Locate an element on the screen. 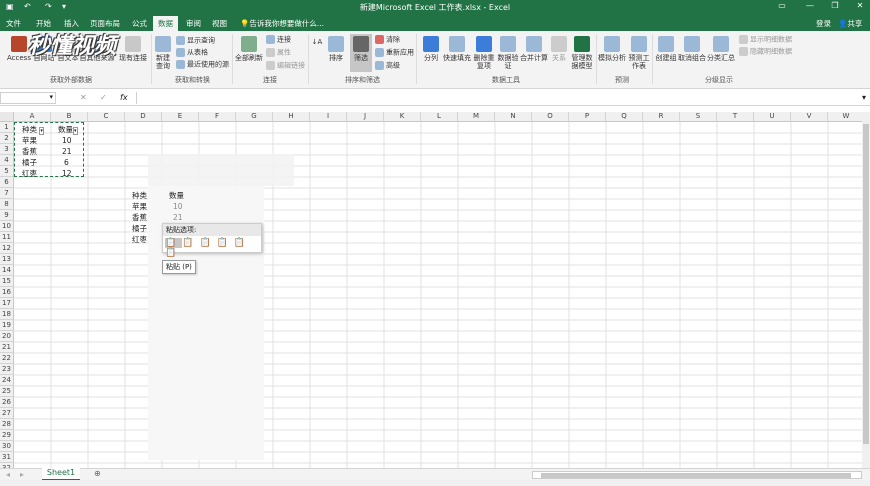 The height and width of the screenshot is (486, 870). cell-d12: 橘子 is located at coordinates (139, 228).